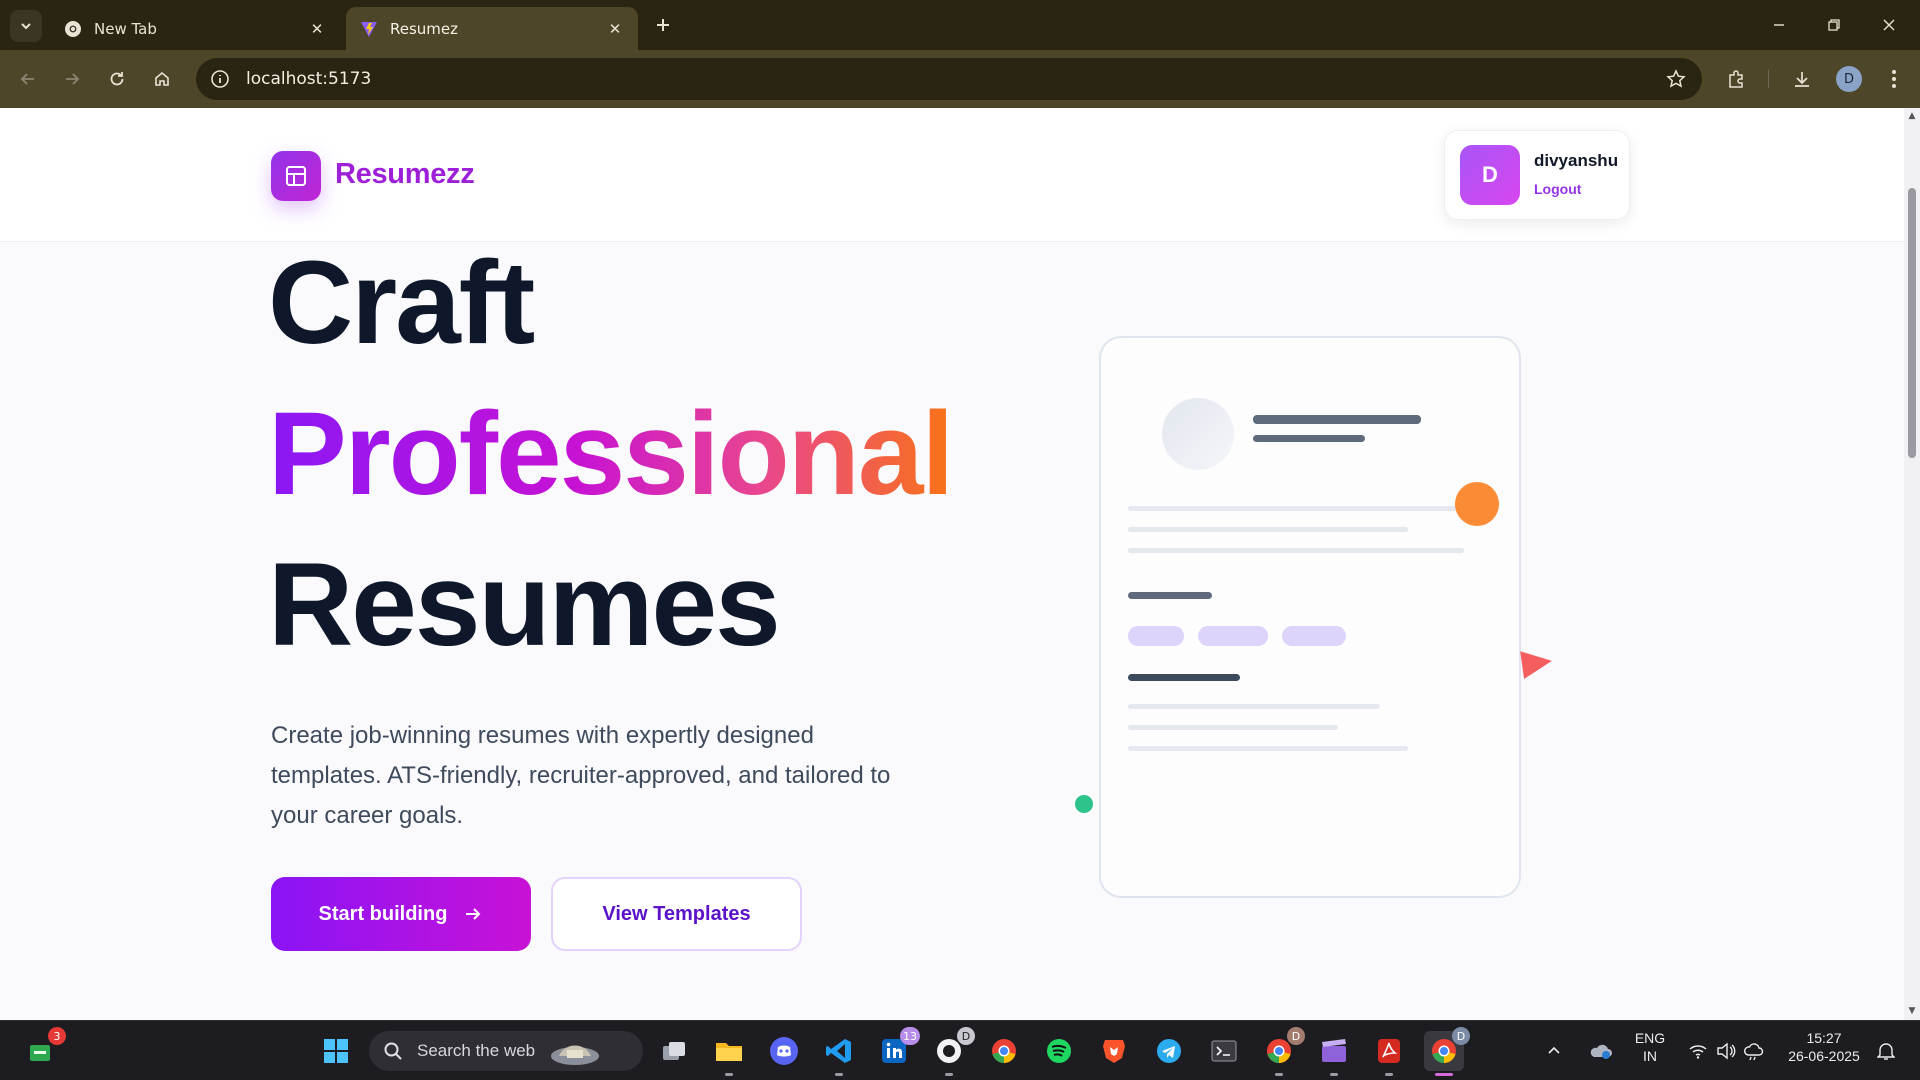  I want to click on tab-resumez: Resumez ✕, so click(492, 28).